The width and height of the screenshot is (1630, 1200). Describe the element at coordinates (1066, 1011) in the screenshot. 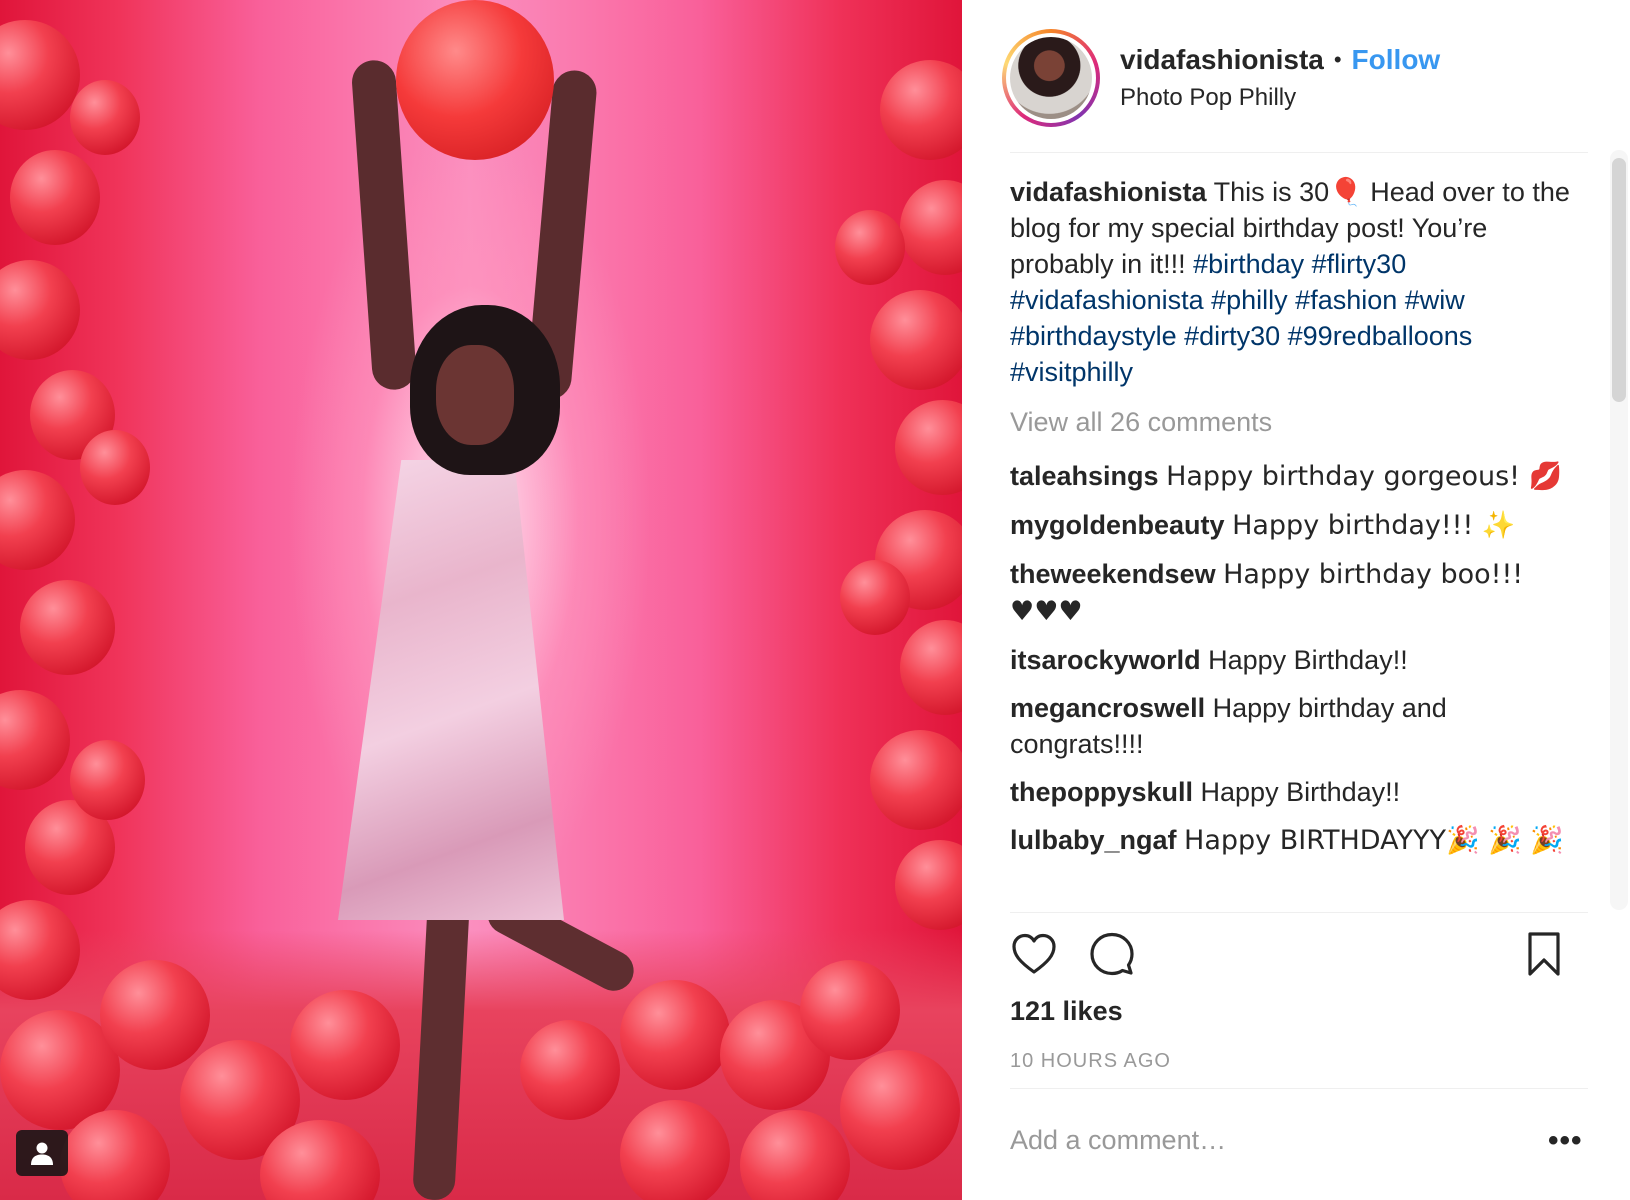

I see `likes-count: 121 likes` at that location.